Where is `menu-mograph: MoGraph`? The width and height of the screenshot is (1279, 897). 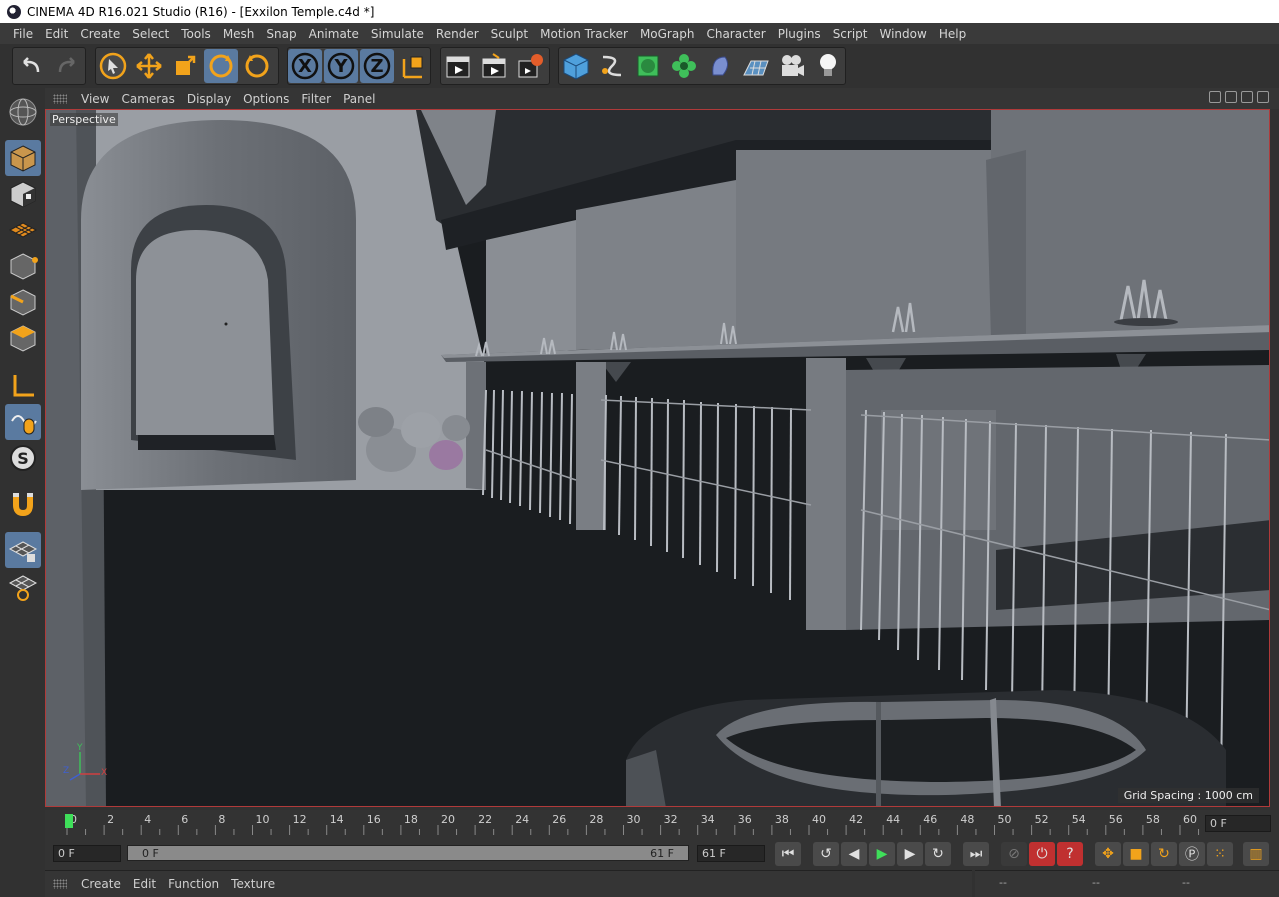 menu-mograph: MoGraph is located at coordinates (667, 34).